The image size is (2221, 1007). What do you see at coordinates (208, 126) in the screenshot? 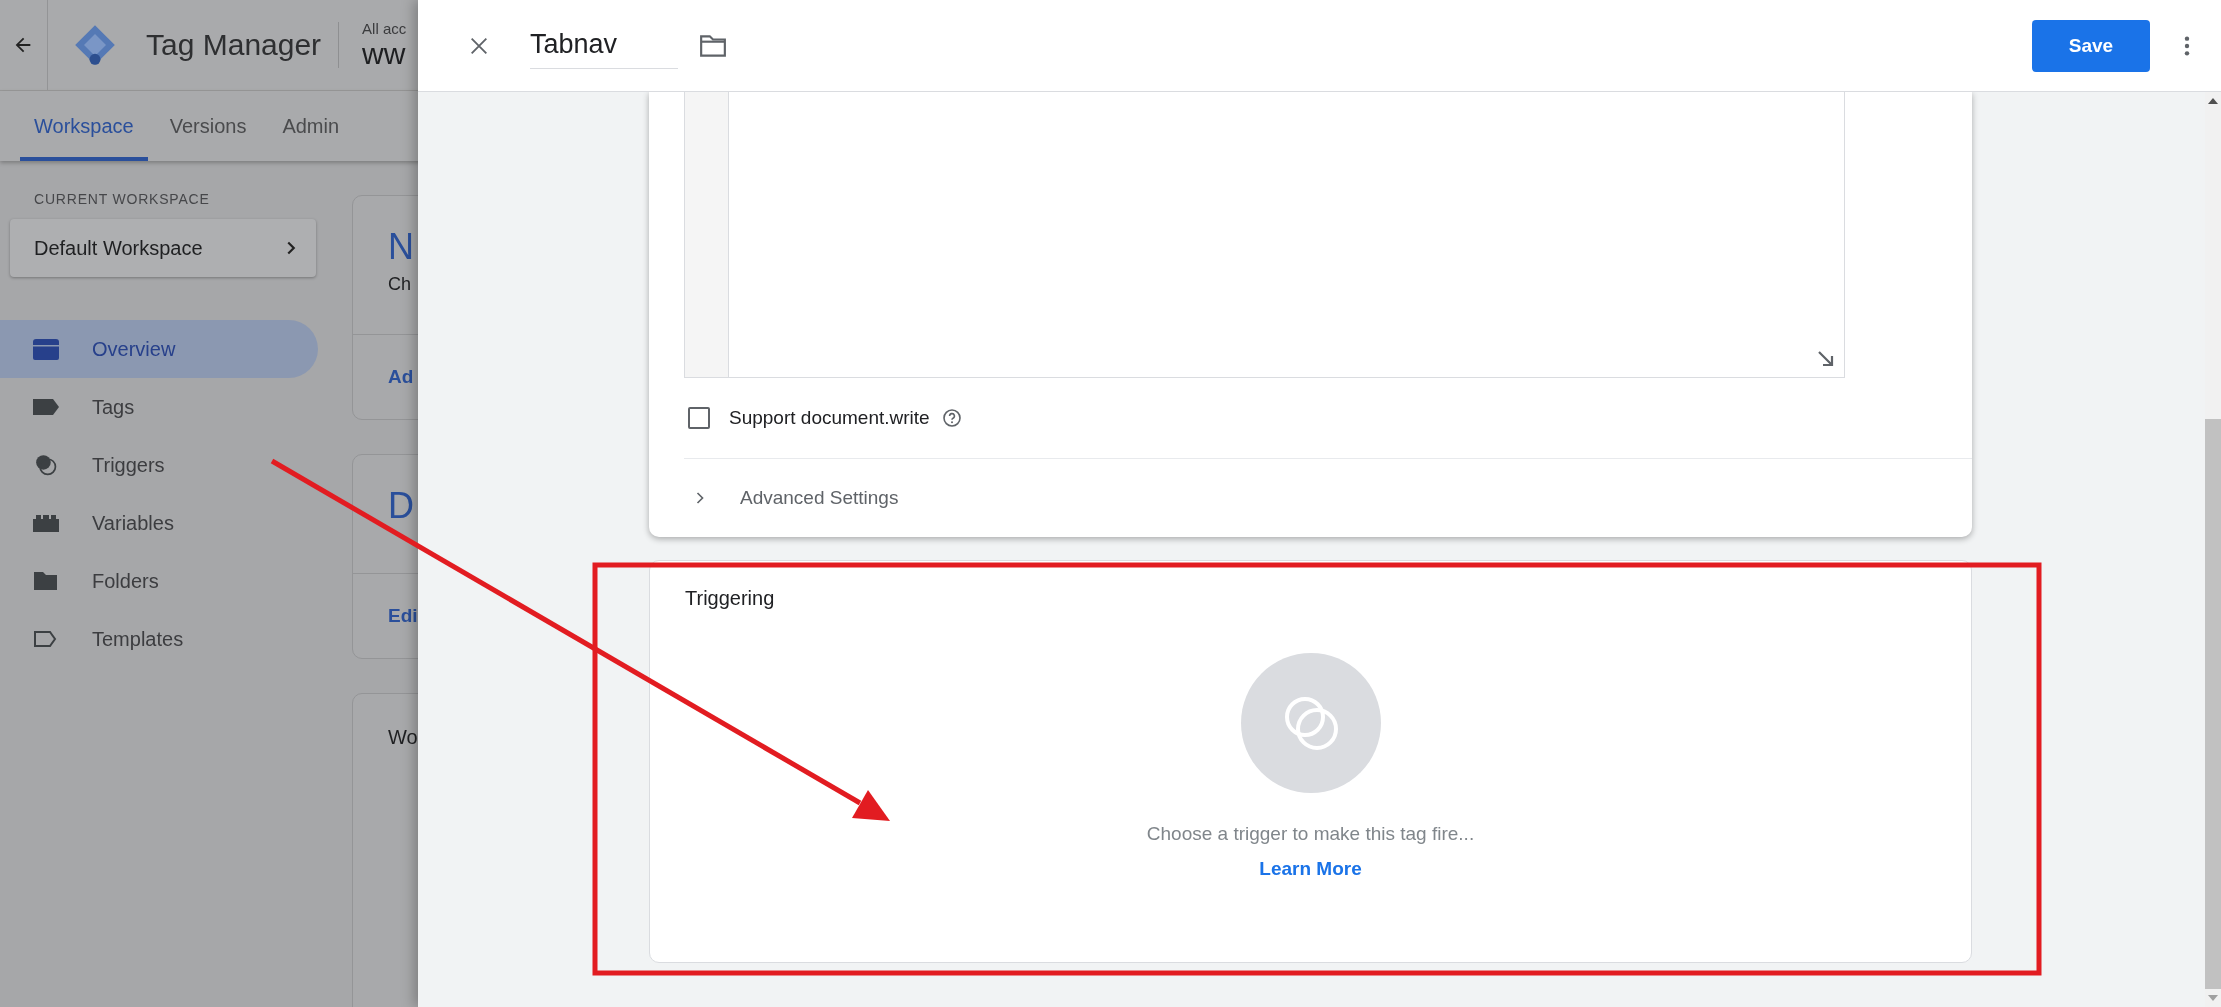
I see `nav-tab: Versions` at bounding box center [208, 126].